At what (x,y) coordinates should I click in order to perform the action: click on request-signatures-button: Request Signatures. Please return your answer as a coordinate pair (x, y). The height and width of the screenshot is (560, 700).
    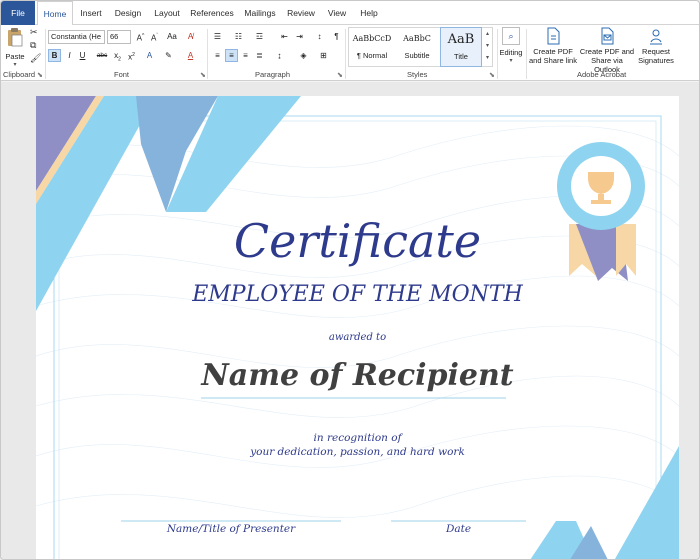
    Looking at the image, I should click on (656, 46).